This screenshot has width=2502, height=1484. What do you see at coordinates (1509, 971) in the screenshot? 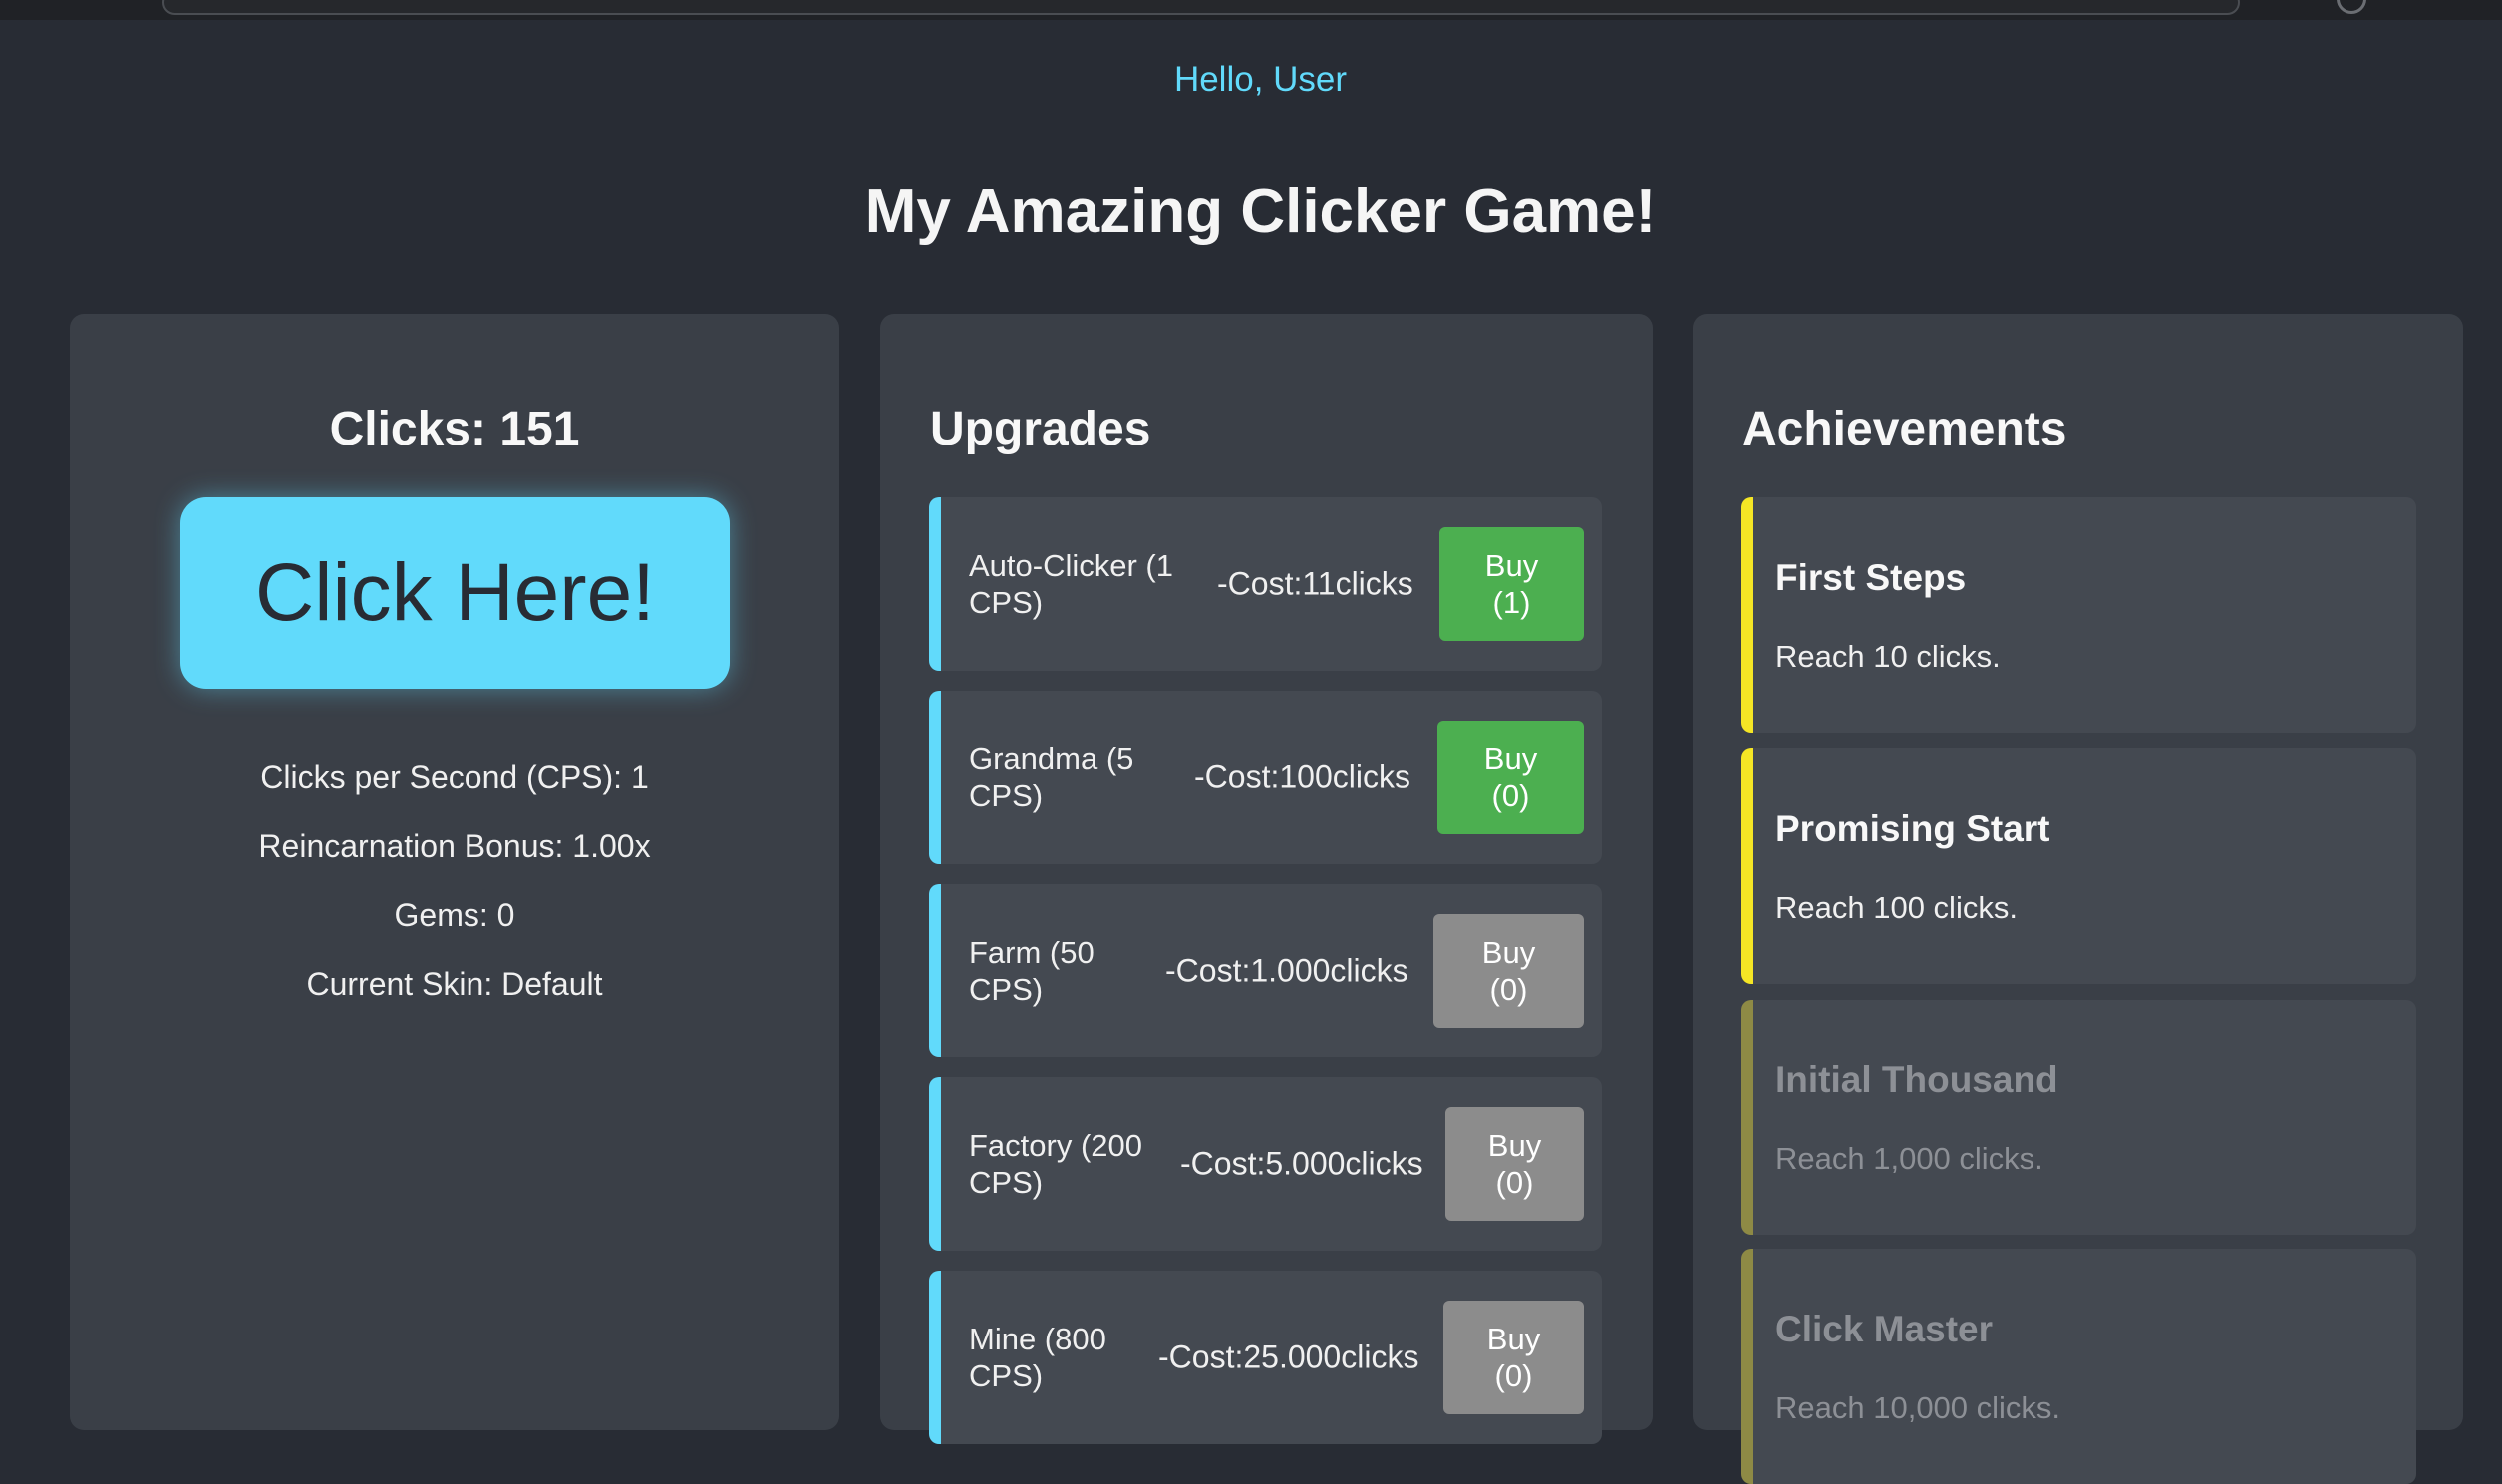
I see `buy-farm-button: Buy (0)` at bounding box center [1509, 971].